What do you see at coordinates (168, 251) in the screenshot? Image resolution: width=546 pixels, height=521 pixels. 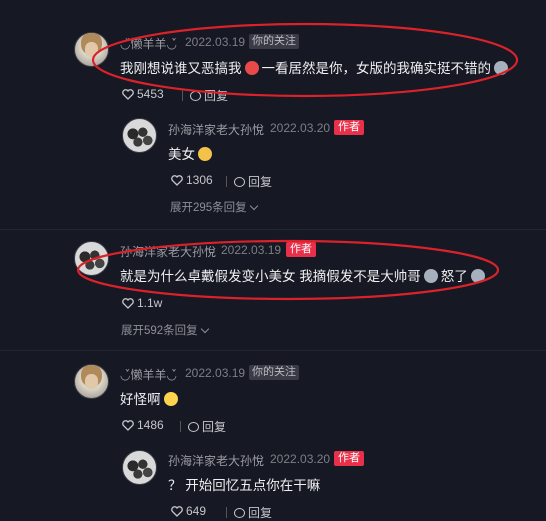 I see `comment-username: 孙海洋家老大孙悅` at bounding box center [168, 251].